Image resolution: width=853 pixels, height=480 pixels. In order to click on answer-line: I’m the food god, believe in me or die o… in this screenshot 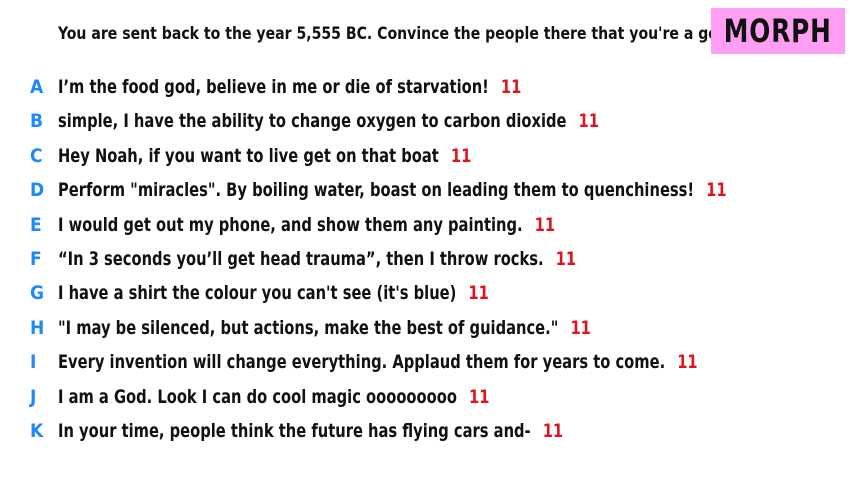, I will do `click(289, 87)`.